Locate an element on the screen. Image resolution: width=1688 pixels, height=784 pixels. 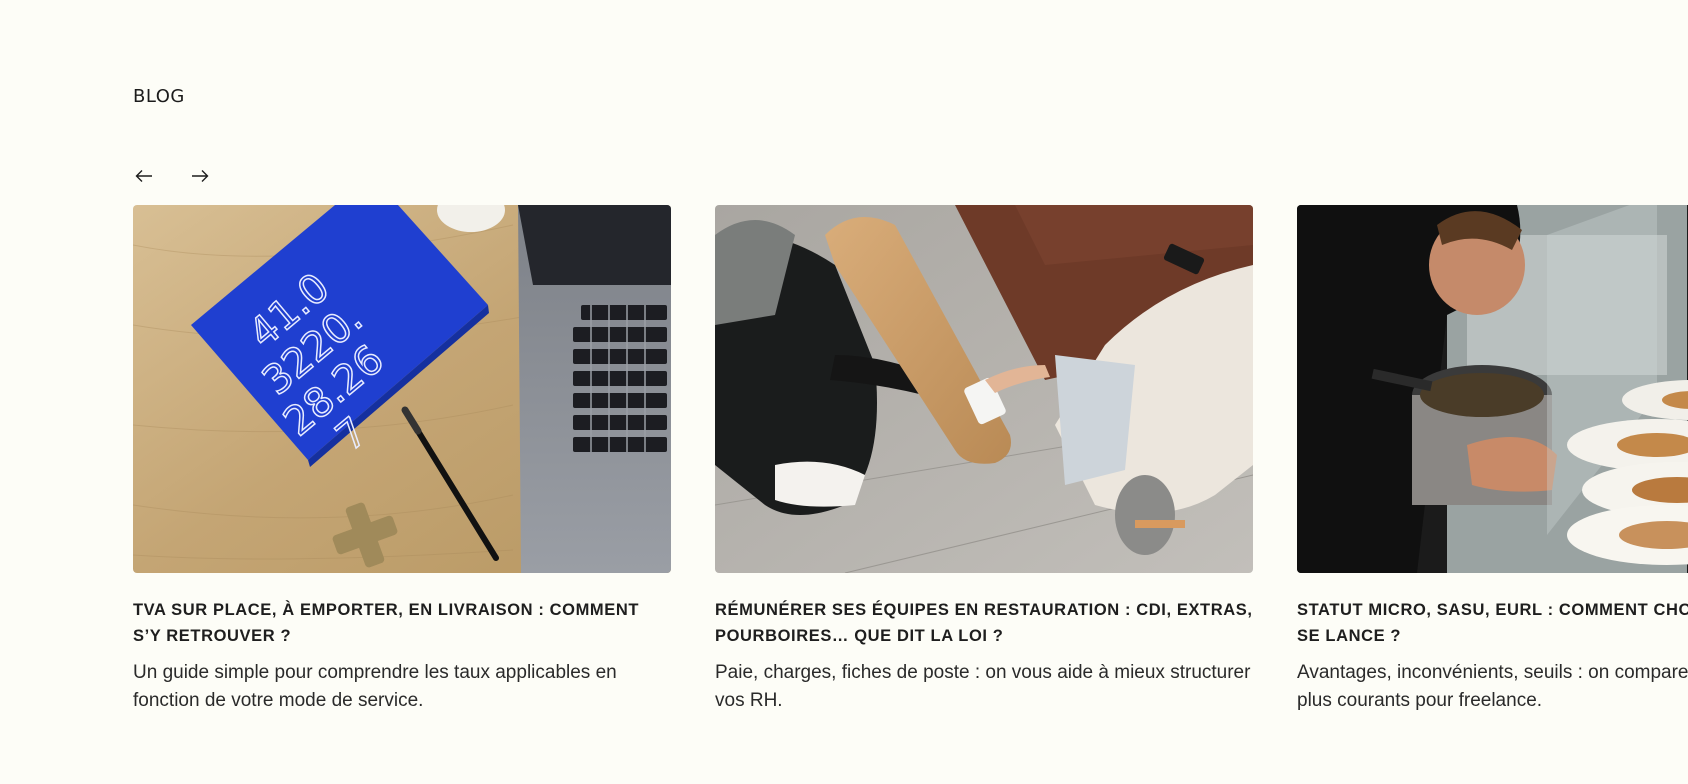
carousel-navigation is located at coordinates (172, 176).